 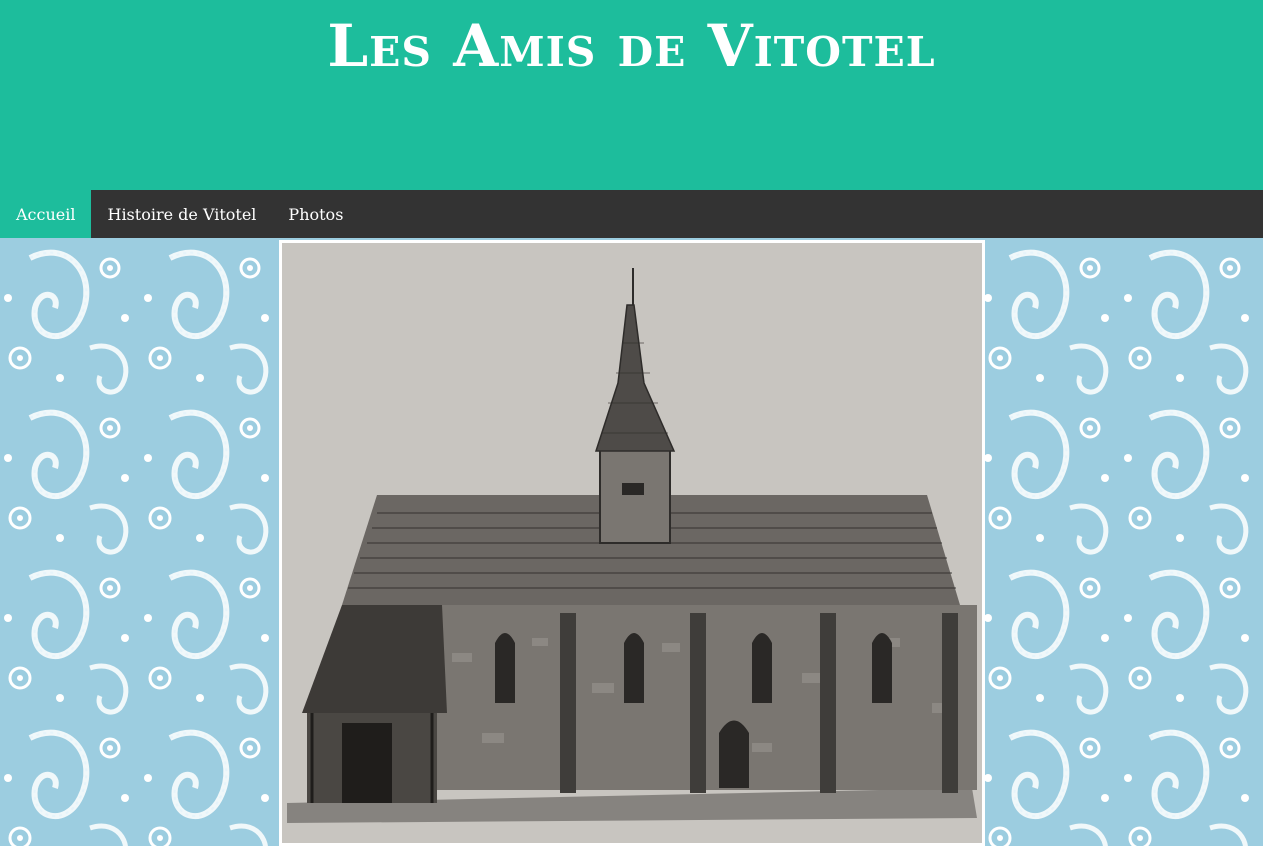 What do you see at coordinates (315, 214) in the screenshot?
I see `nav-item-photos: Photos` at bounding box center [315, 214].